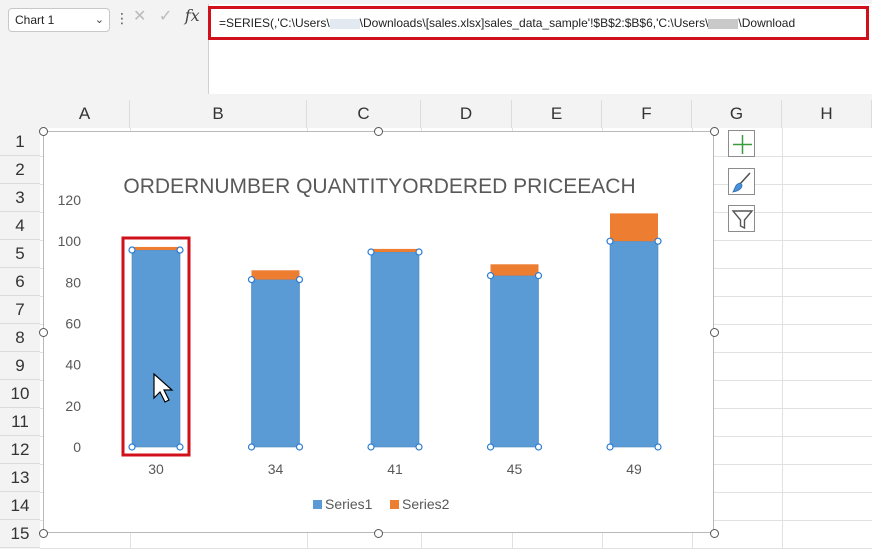 This screenshot has height=549, width=872. Describe the element at coordinates (20, 254) in the screenshot. I see `row-header-5: 5` at that location.